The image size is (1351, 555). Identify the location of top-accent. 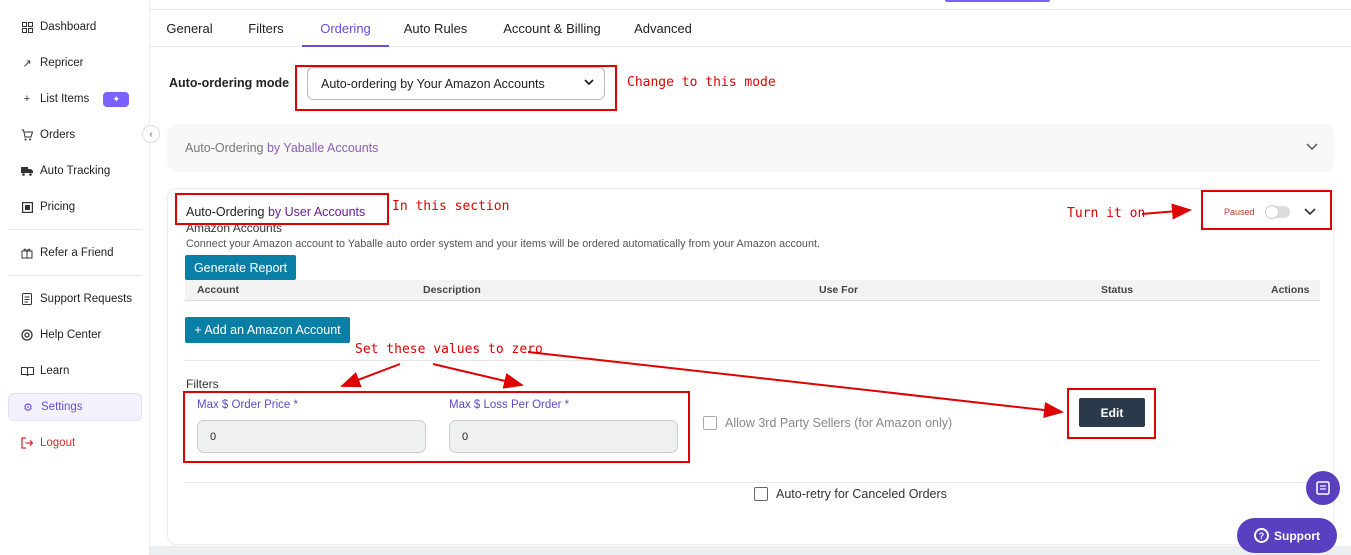
(997, 1).